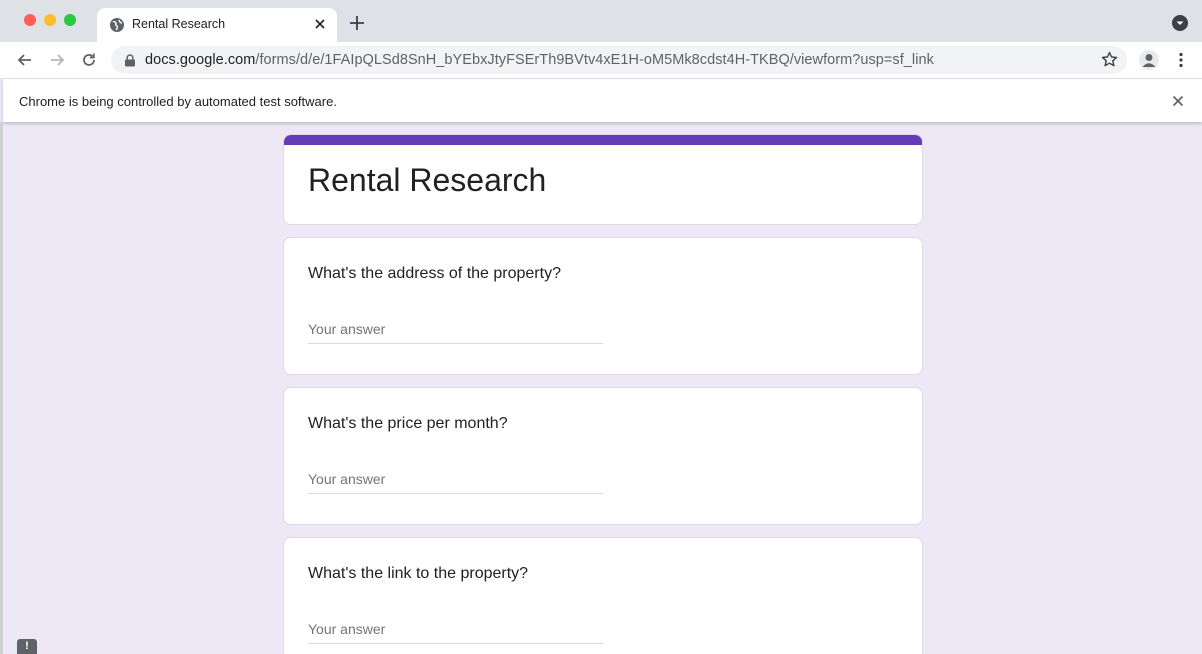 This screenshot has height=654, width=1202. Describe the element at coordinates (603, 140) in the screenshot. I see `form-accent-bar` at that location.